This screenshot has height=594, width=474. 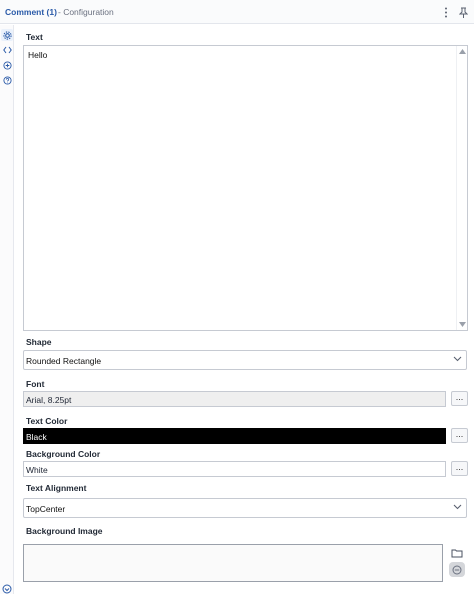 What do you see at coordinates (7, 50) in the screenshot?
I see `code-brackets-icon` at bounding box center [7, 50].